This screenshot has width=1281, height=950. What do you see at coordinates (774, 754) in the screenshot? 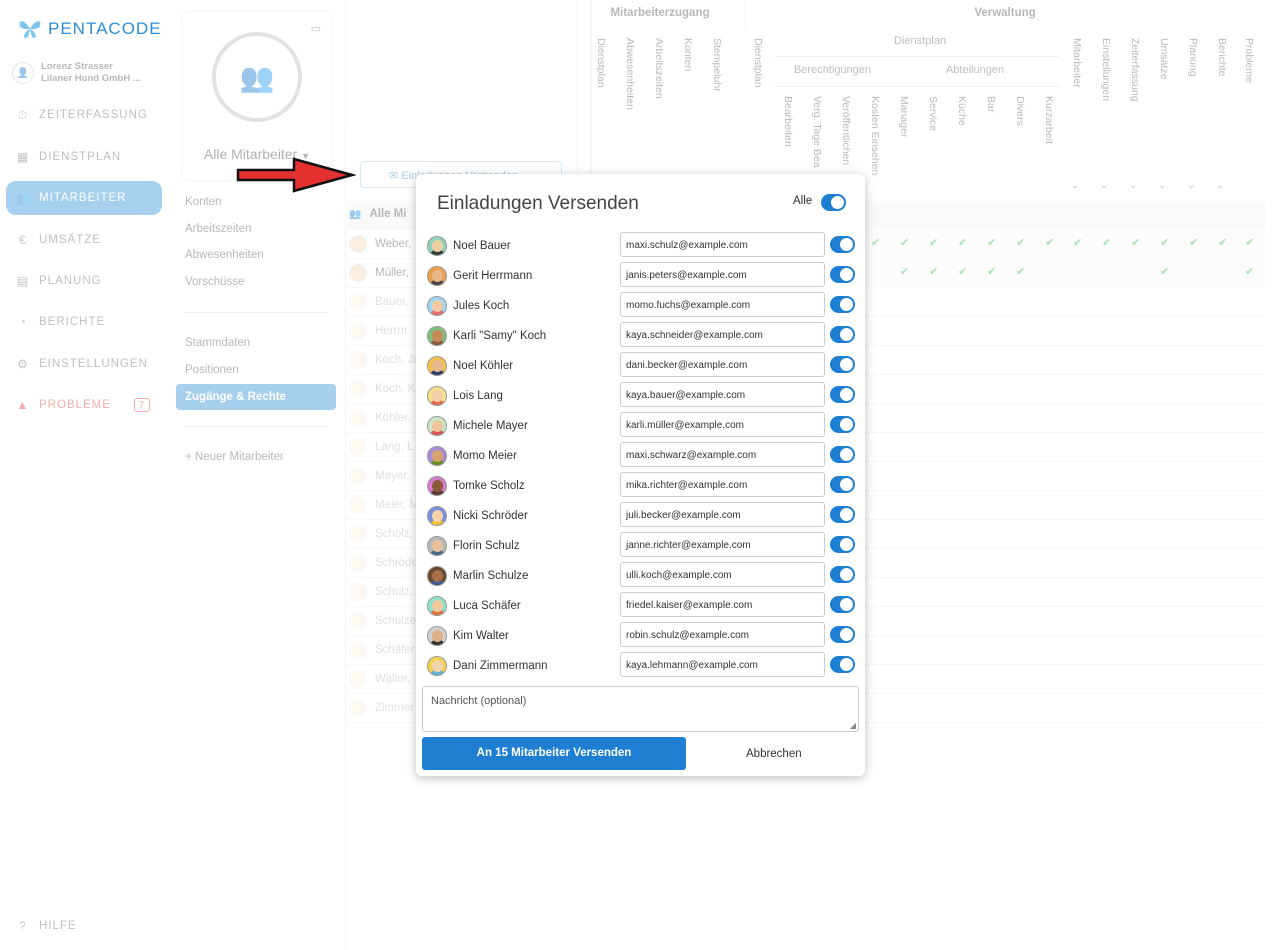
I see `cancel-button: Abbrechen` at bounding box center [774, 754].